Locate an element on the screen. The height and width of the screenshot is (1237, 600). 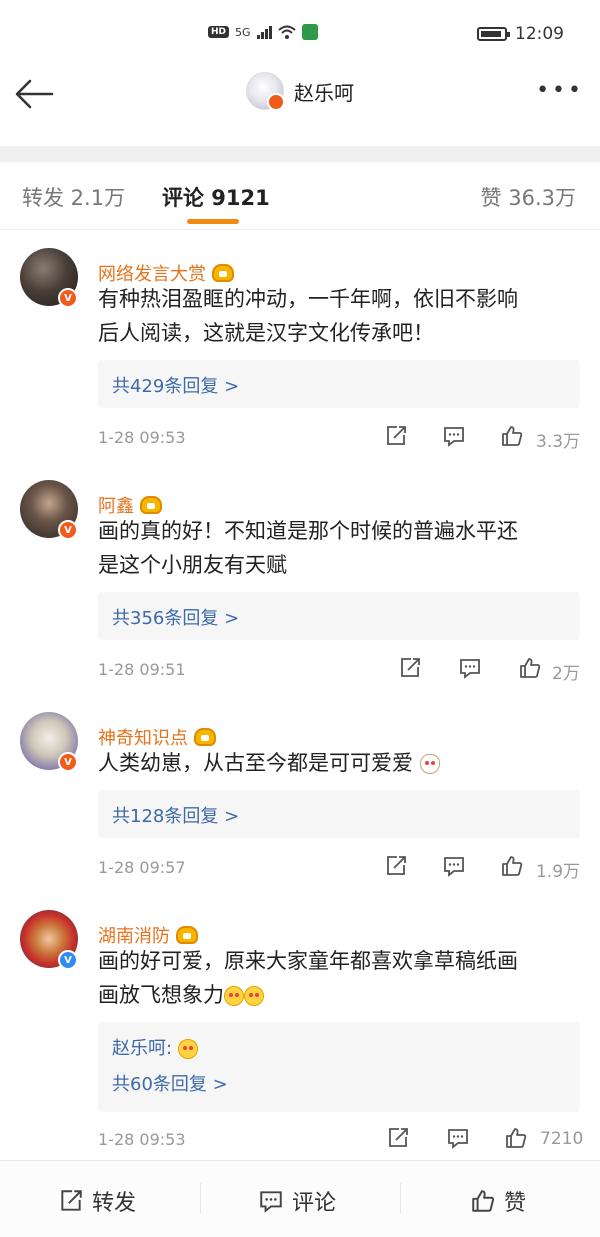
battery-icon is located at coordinates (493, 34).